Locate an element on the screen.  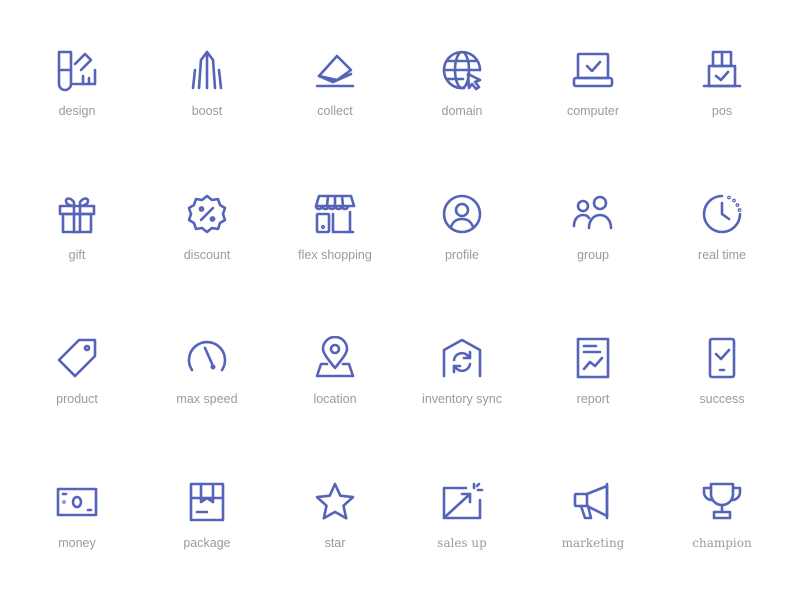
icon-label: profile is located at coordinates (462, 255).